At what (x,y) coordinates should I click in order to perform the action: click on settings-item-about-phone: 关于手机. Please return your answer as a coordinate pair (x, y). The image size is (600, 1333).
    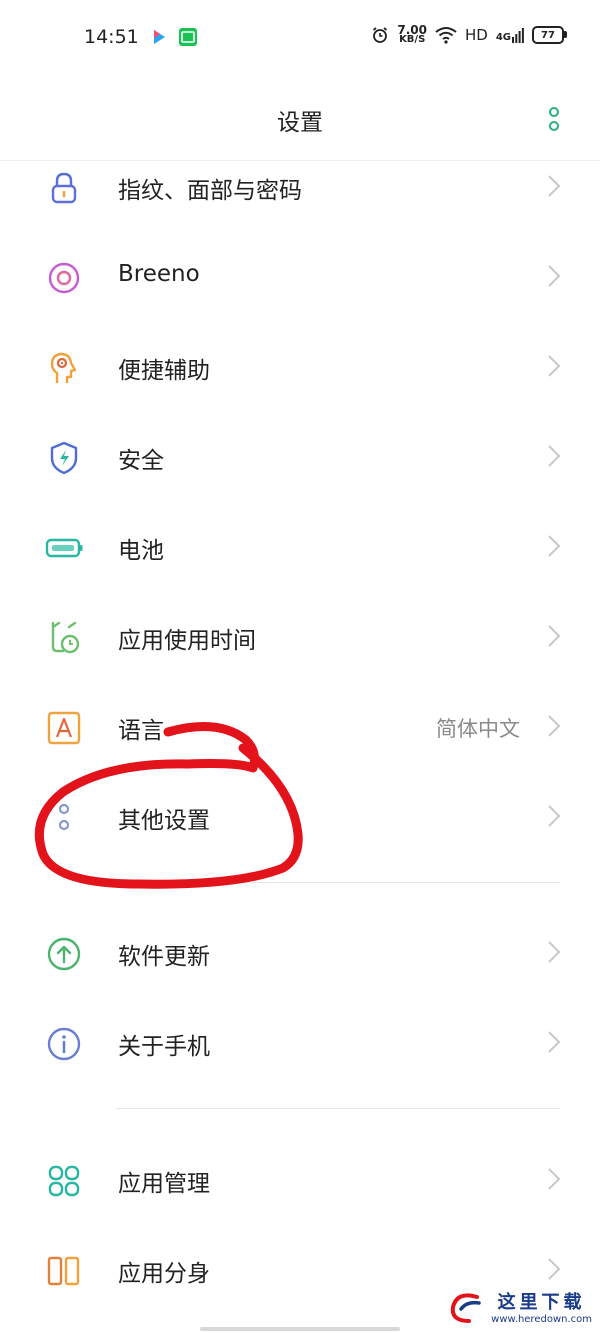
    Looking at the image, I should click on (300, 1041).